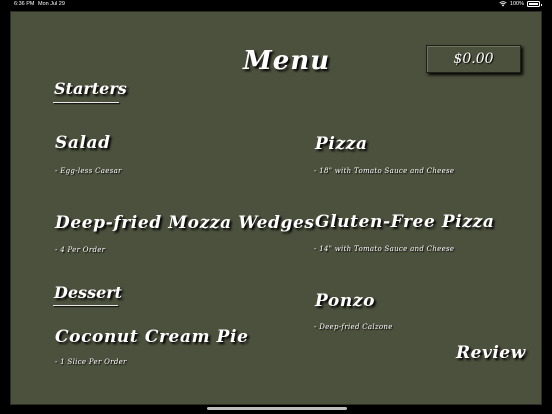  I want to click on menu-item-gluten-free-pizza: Gluten-Free Pizza, so click(404, 222).